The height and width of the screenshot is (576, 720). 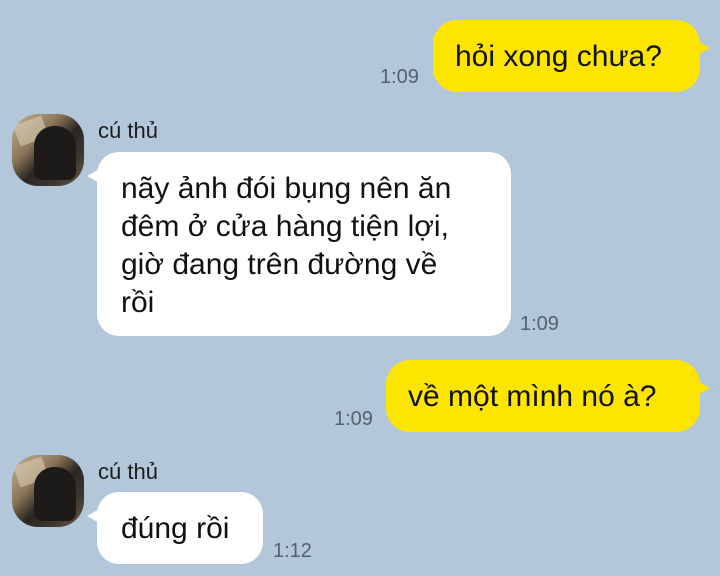 What do you see at coordinates (571, 56) in the screenshot?
I see `outgoing-message-bubble: hỏi xong chưa?` at bounding box center [571, 56].